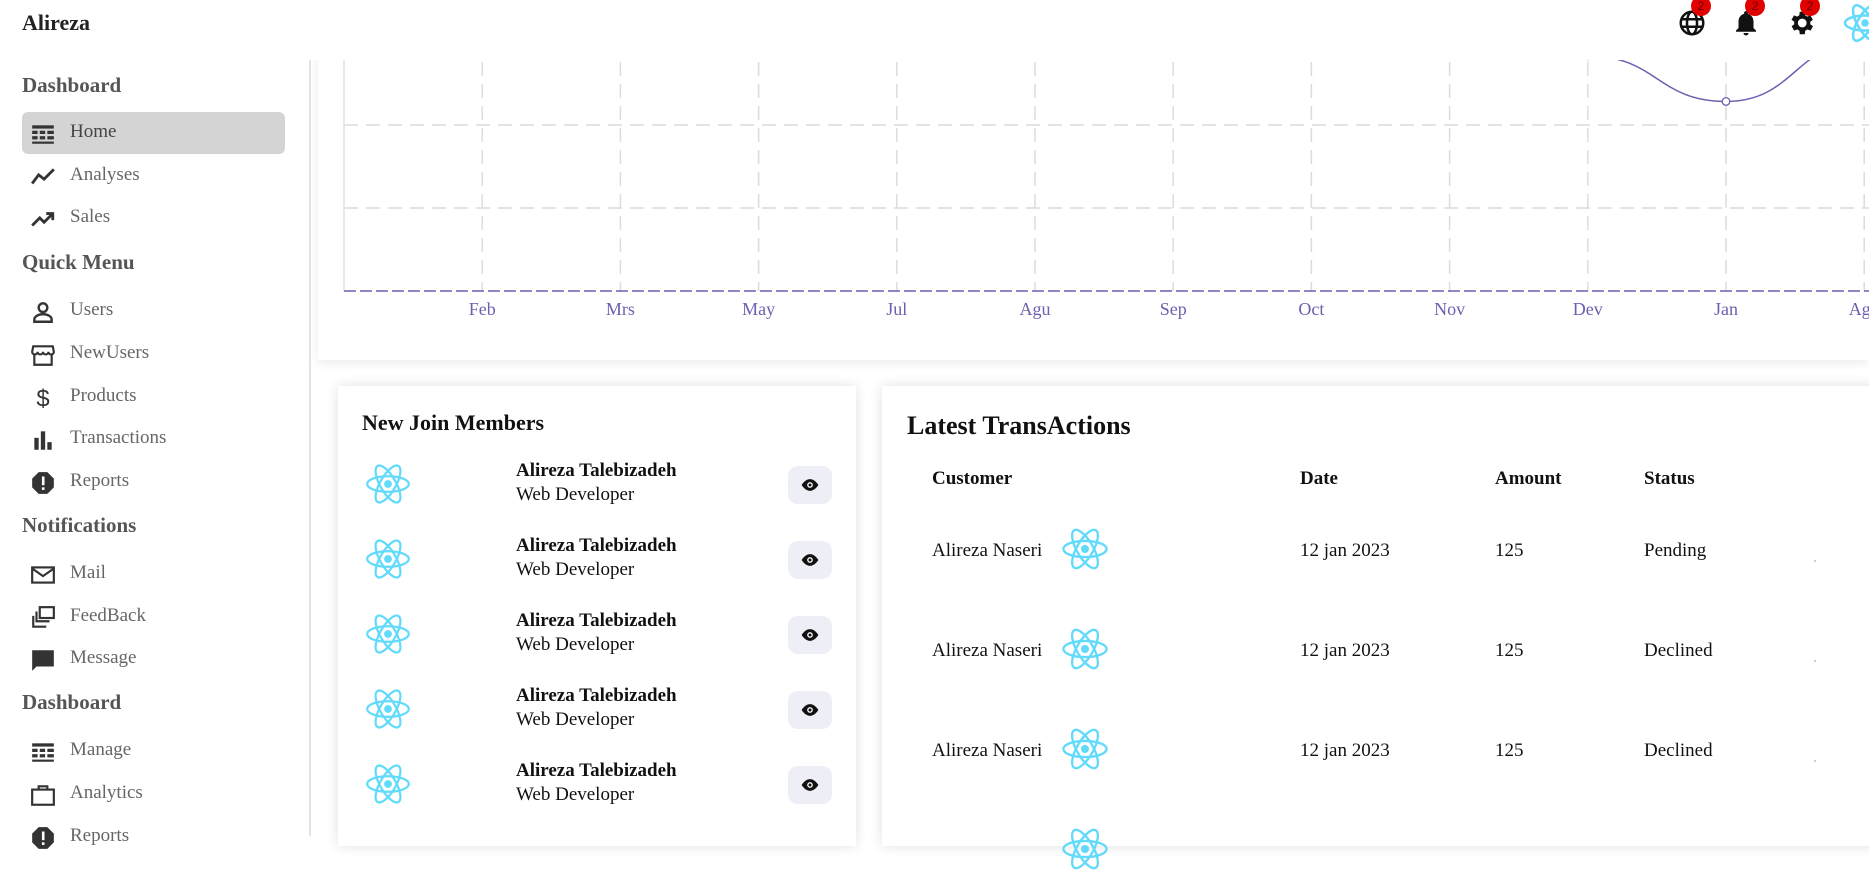 The width and height of the screenshot is (1869, 879). What do you see at coordinates (92, 309) in the screenshot?
I see `sidebar-item-label: Users` at bounding box center [92, 309].